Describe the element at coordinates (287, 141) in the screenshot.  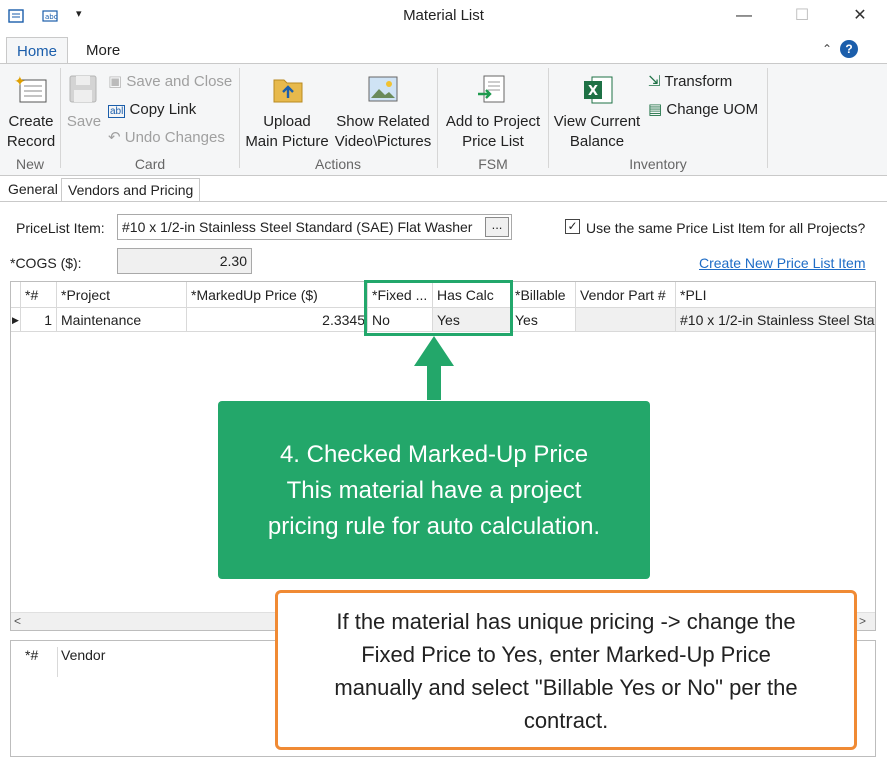
I see `upload-label2: Main Picture` at that location.